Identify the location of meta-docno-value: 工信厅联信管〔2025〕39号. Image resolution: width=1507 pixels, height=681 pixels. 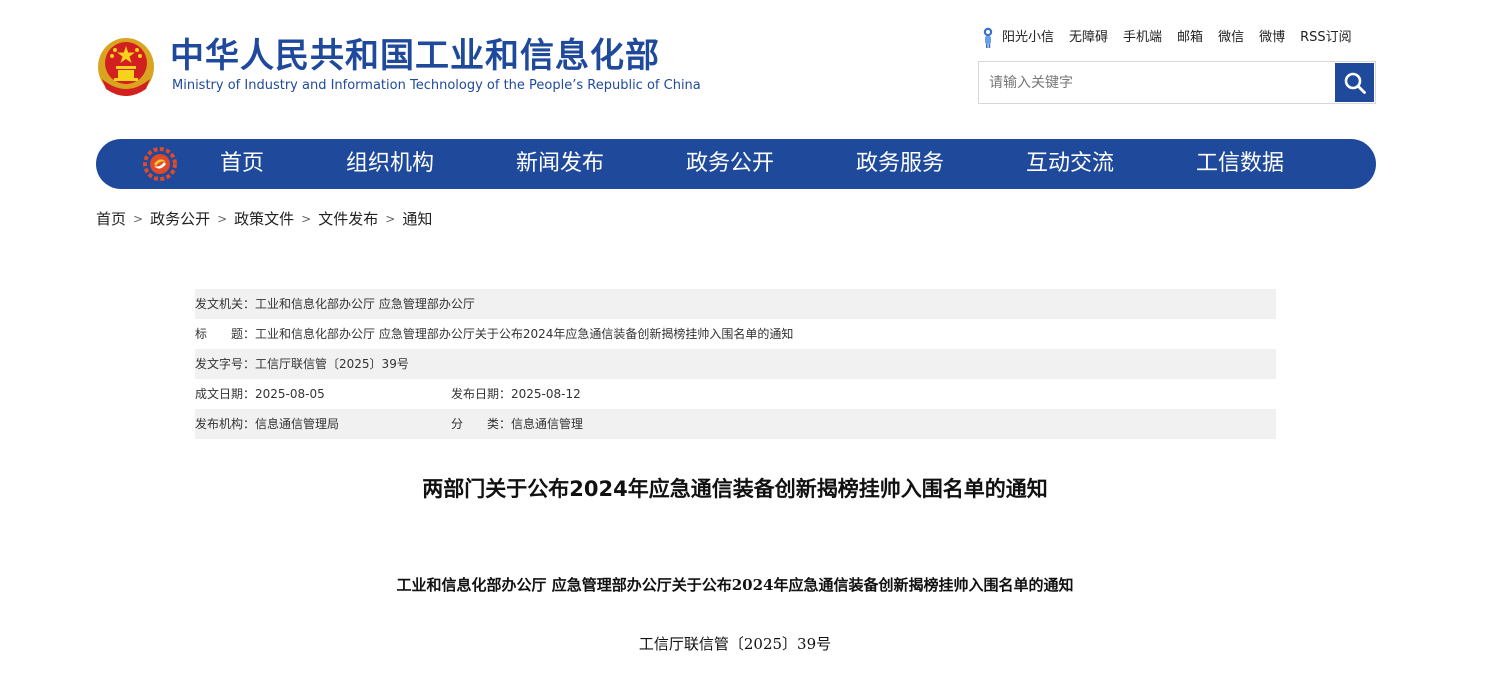
(332, 364).